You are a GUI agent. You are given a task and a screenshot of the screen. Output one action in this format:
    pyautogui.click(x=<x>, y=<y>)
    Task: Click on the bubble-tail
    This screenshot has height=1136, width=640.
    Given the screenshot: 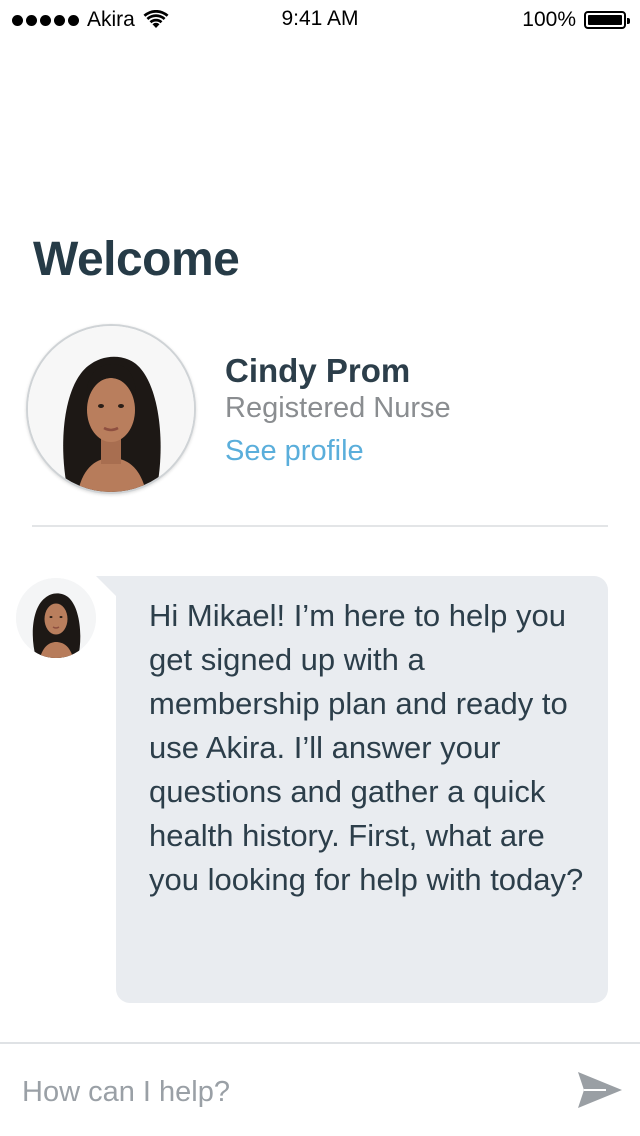 What is the action you would take?
    pyautogui.click(x=106, y=586)
    